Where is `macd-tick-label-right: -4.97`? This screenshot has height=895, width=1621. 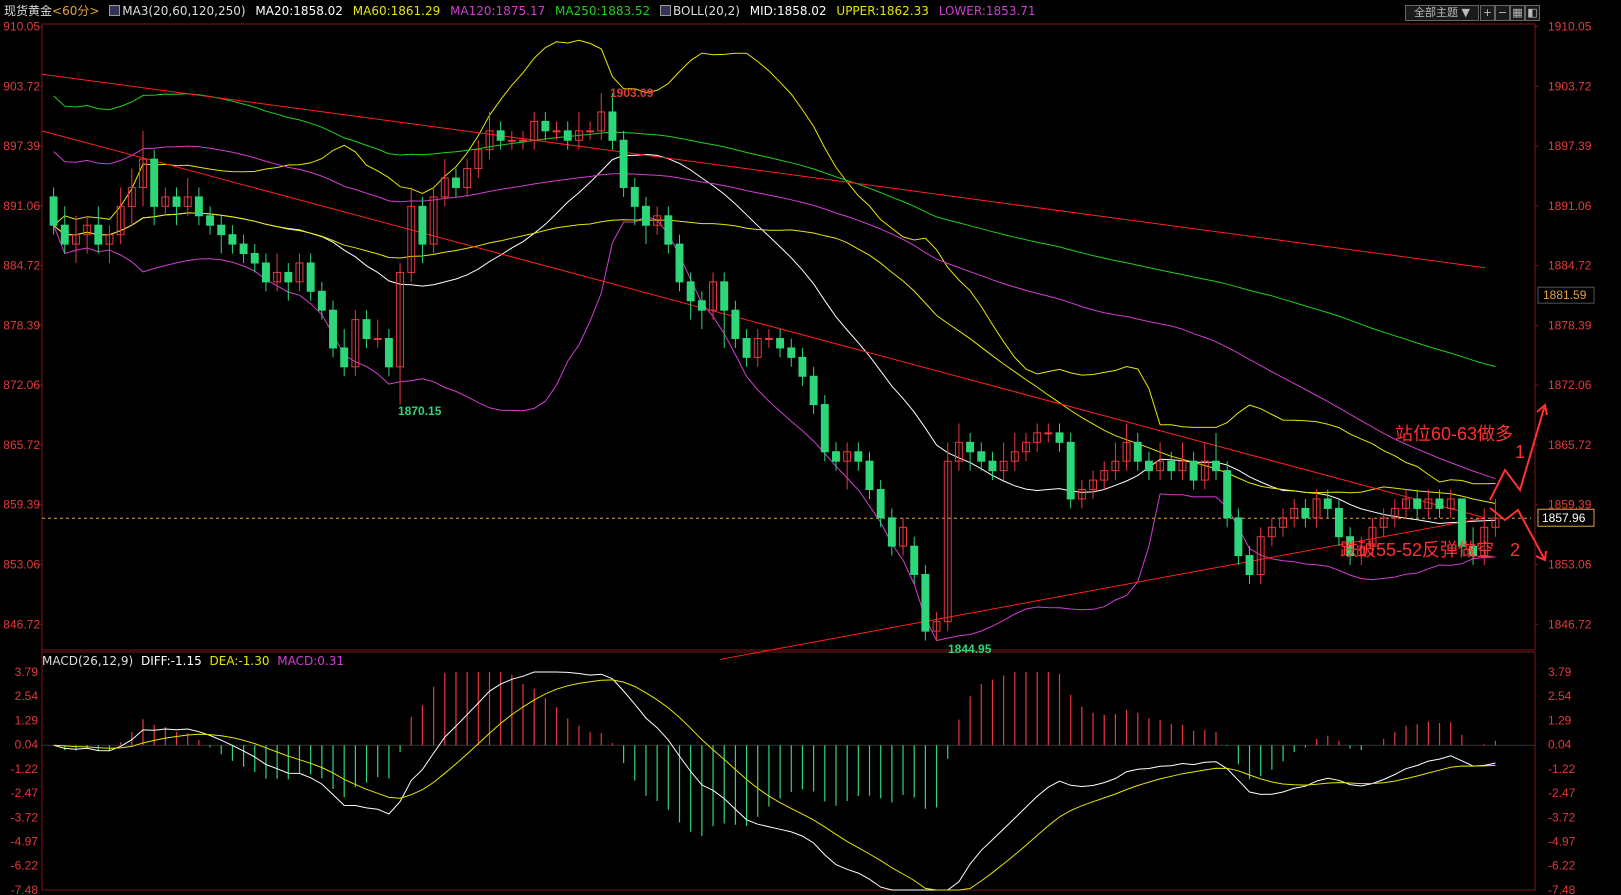 macd-tick-label-right: -4.97 is located at coordinates (1562, 841).